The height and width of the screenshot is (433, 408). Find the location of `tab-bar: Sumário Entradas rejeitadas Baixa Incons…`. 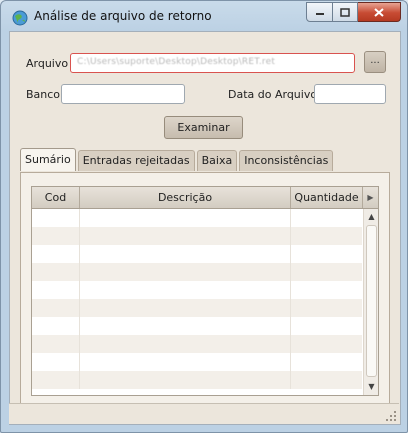

tab-bar: Sumário Entradas rejeitadas Baixa Incons… is located at coordinates (177, 160).